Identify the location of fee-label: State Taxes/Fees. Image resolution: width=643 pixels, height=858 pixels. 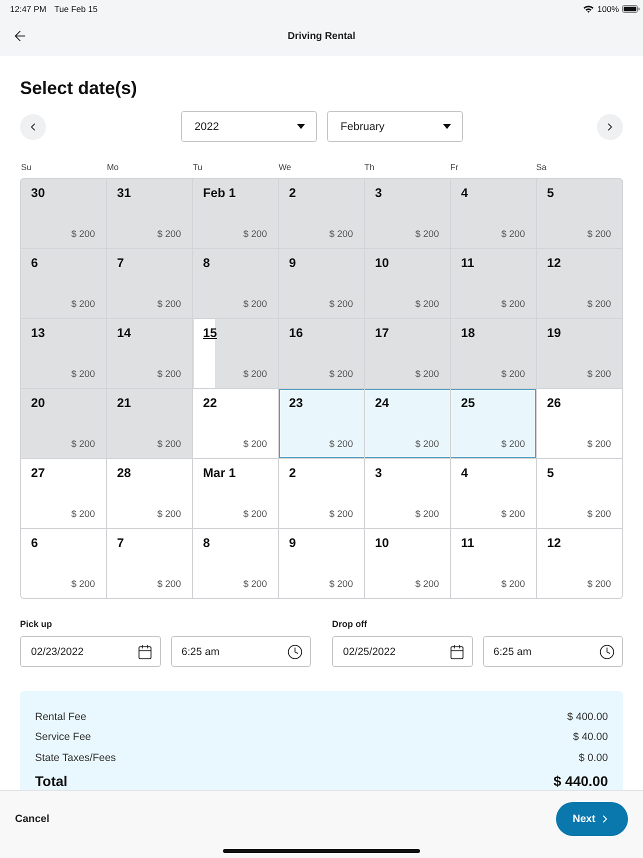
(75, 758).